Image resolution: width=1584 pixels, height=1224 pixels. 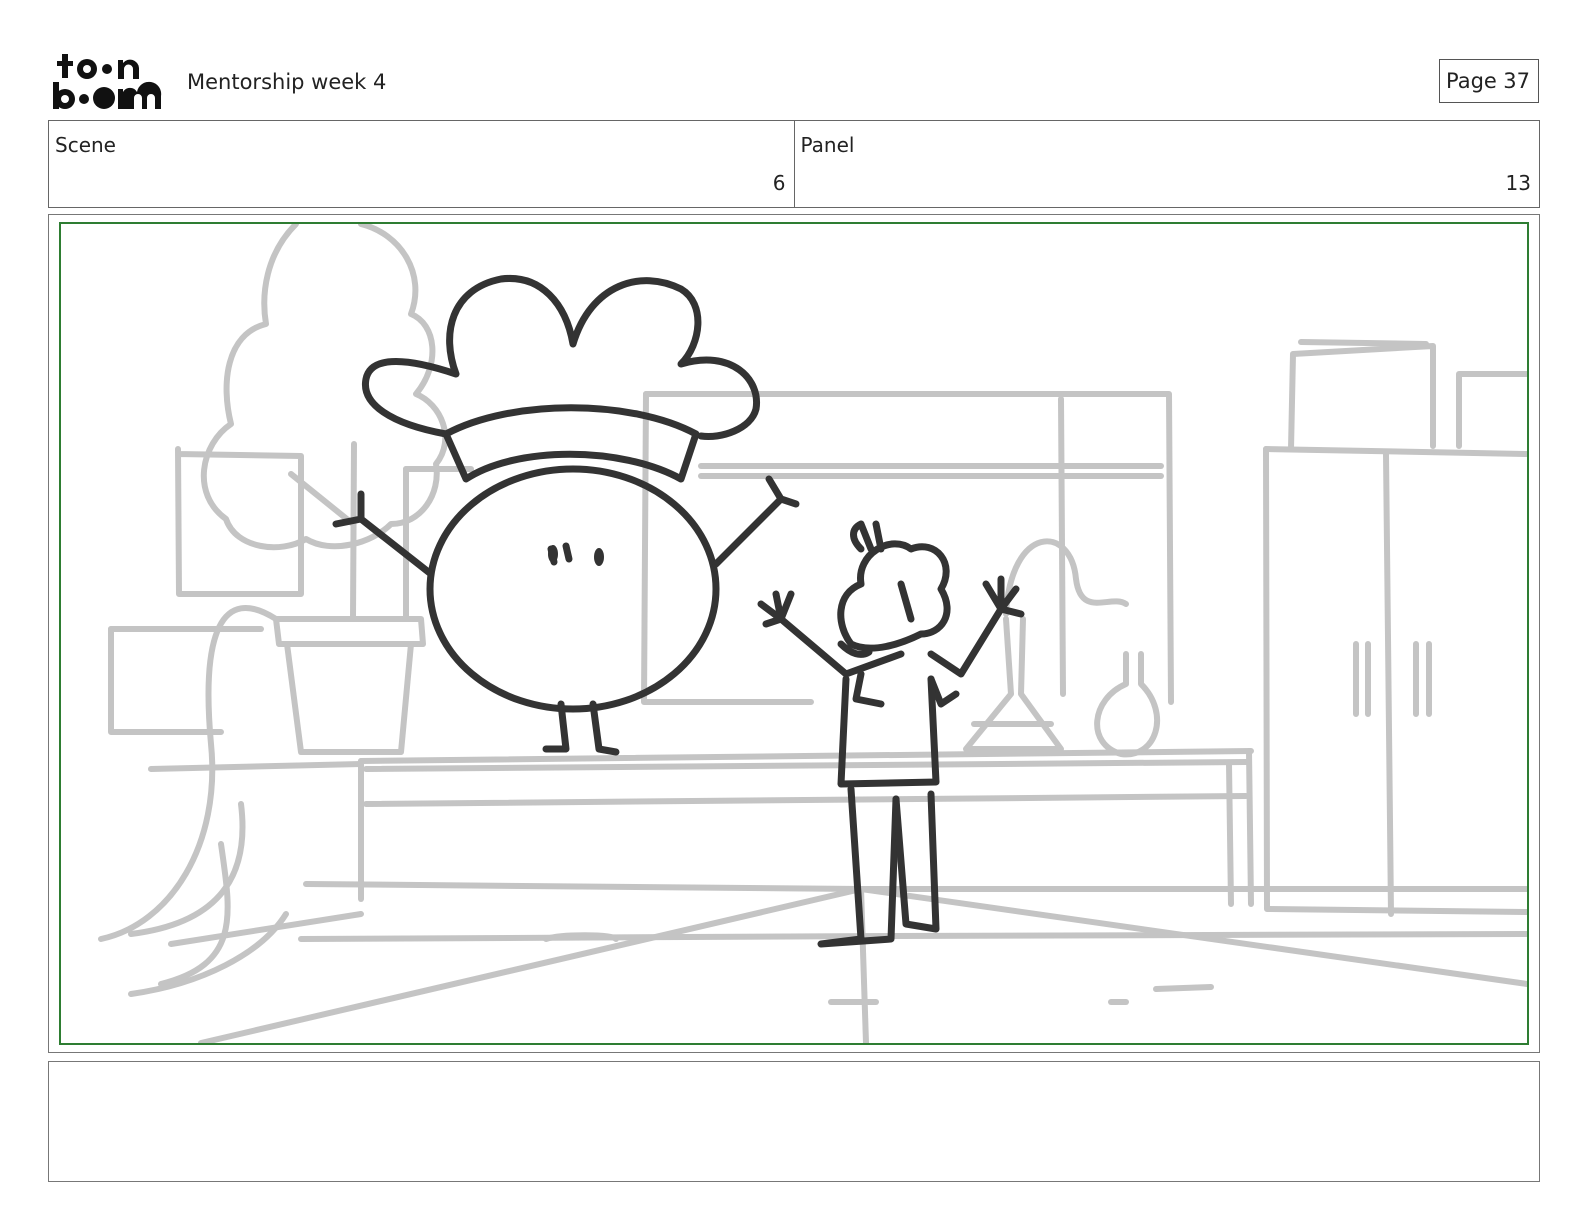 What do you see at coordinates (1471, 81) in the screenshot?
I see `page-label: Page` at bounding box center [1471, 81].